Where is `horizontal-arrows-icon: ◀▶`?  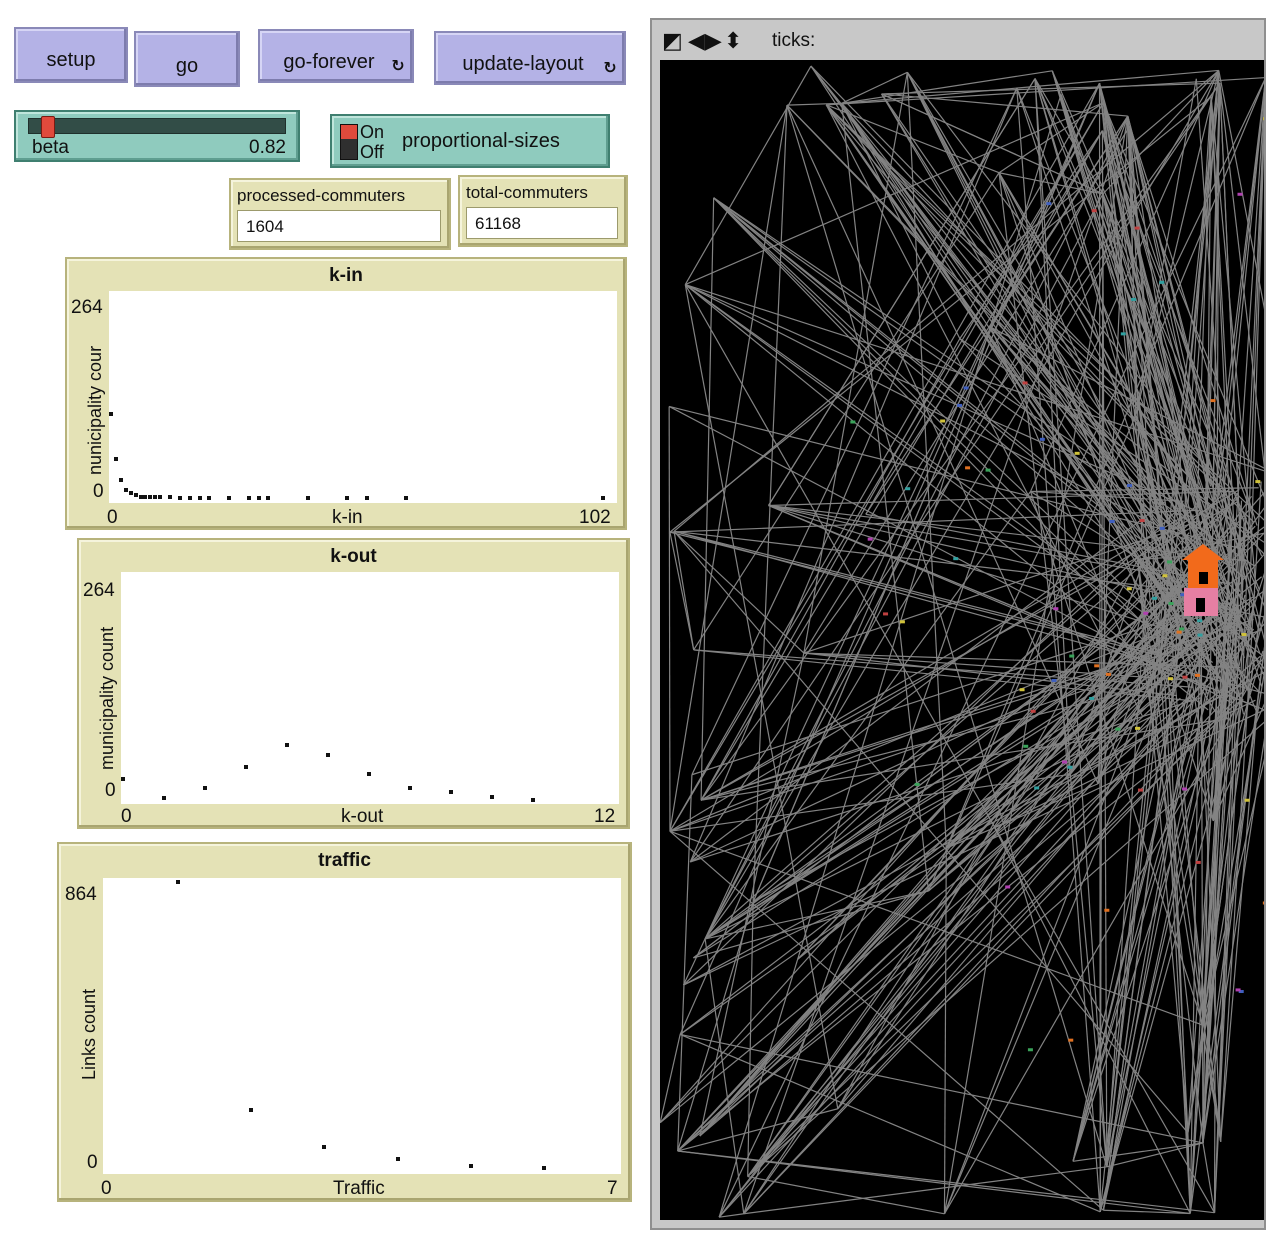
horizontal-arrows-icon: ◀▶ is located at coordinates (705, 41).